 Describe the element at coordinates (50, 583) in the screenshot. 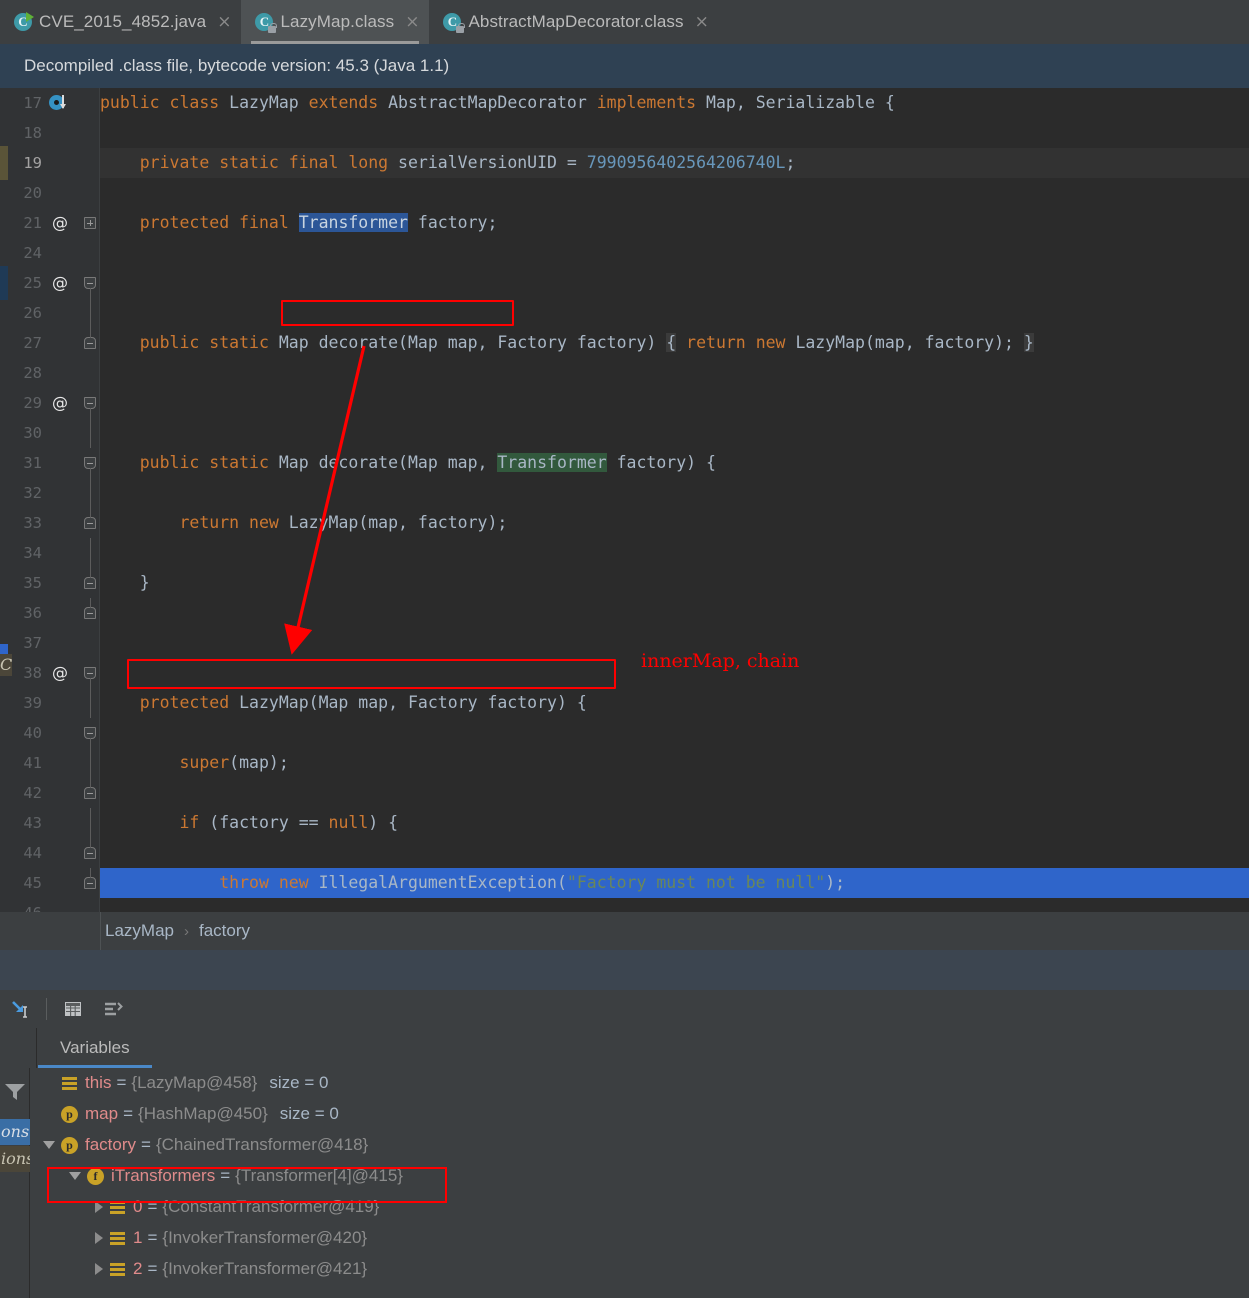

I see `gutter-line: 35` at that location.